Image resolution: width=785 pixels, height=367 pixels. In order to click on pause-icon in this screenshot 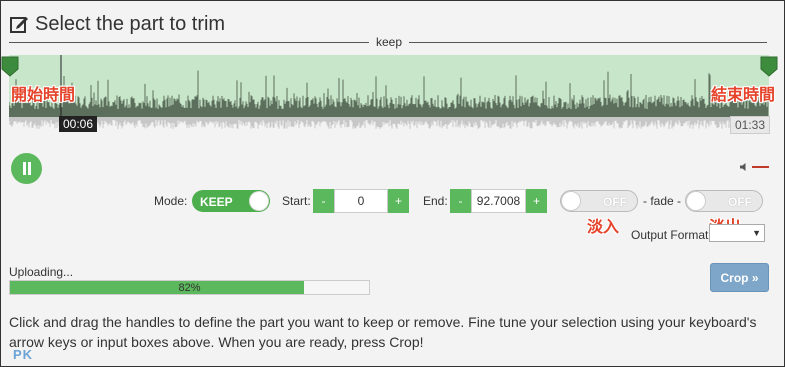, I will do `click(27, 168)`.